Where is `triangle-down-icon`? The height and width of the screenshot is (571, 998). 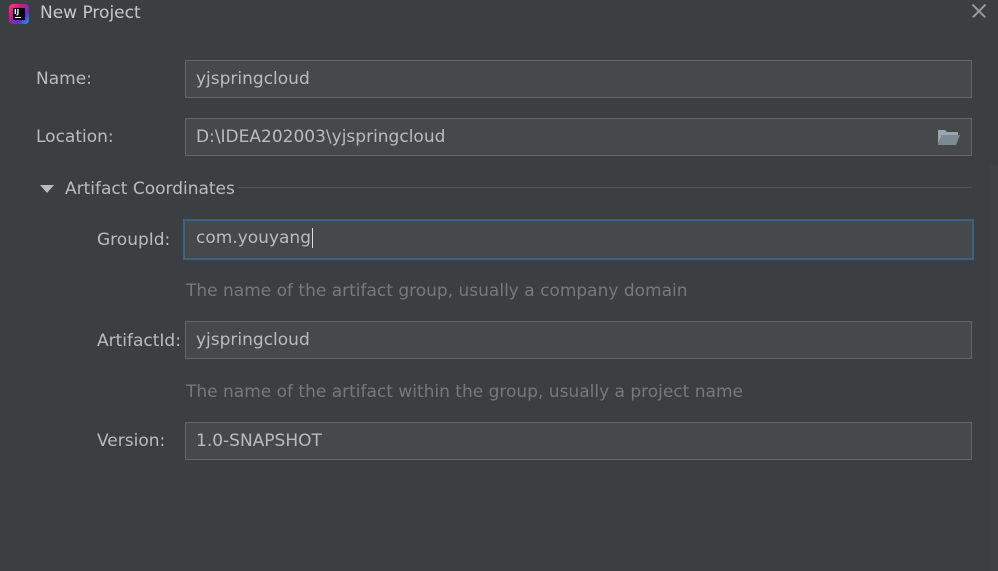 triangle-down-icon is located at coordinates (47, 189).